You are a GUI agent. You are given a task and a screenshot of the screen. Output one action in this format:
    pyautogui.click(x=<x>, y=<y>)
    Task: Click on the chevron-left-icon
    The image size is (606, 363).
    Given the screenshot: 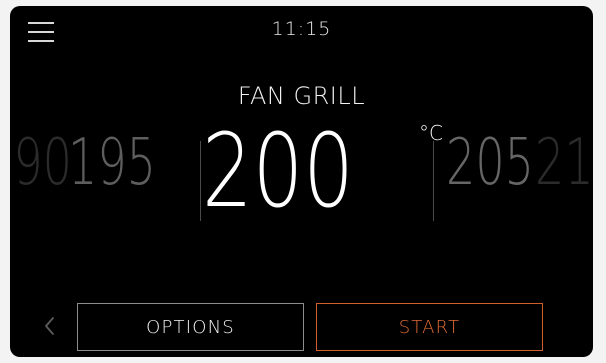 What is the action you would take?
    pyautogui.click(x=50, y=326)
    